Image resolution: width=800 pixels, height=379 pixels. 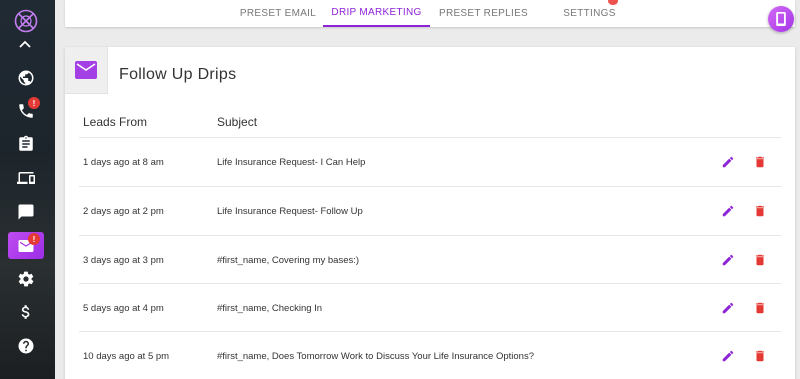 I want to click on help-icon, so click(x=26, y=346).